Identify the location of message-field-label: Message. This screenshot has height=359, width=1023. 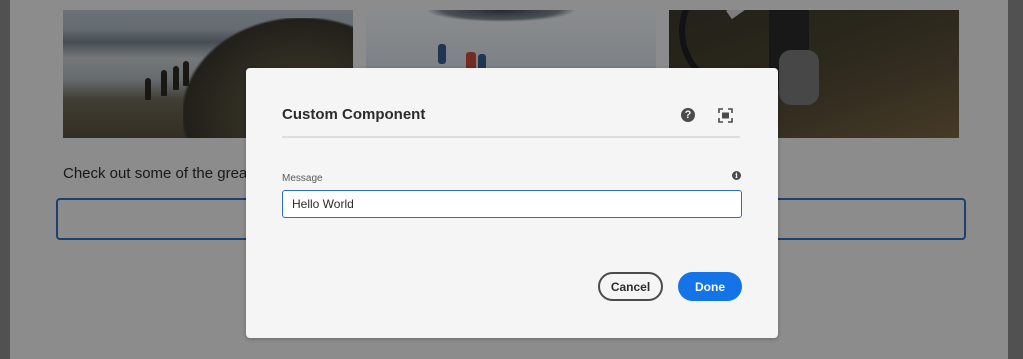
(302, 178).